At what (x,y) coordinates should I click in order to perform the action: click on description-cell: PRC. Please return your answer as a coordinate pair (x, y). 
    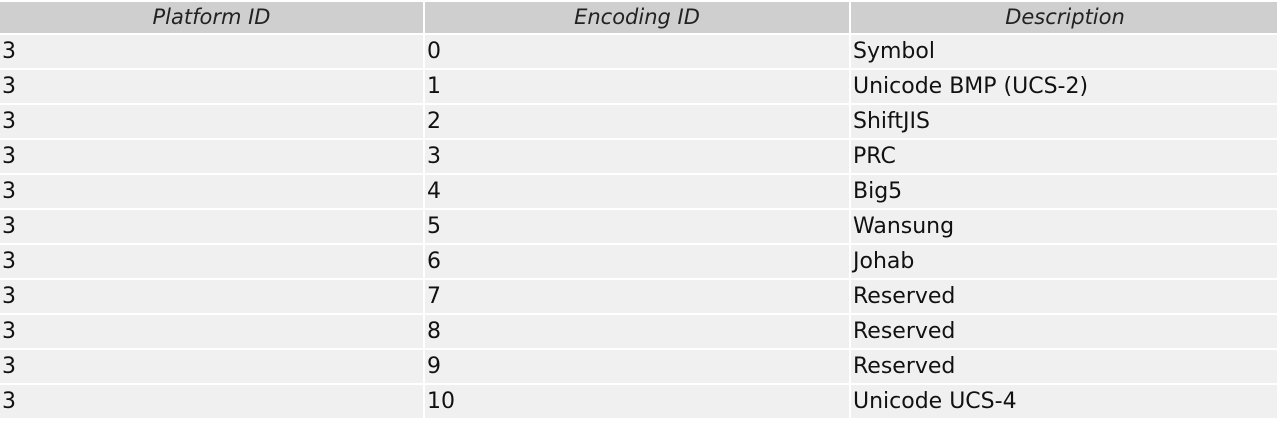
    Looking at the image, I should click on (1064, 156).